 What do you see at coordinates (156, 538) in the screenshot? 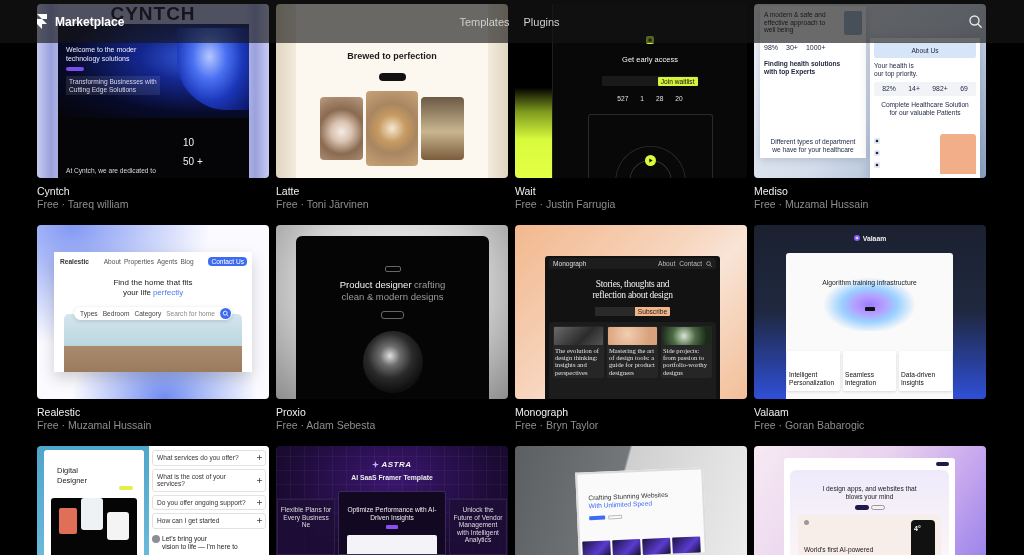
I see `avatar-icon` at bounding box center [156, 538].